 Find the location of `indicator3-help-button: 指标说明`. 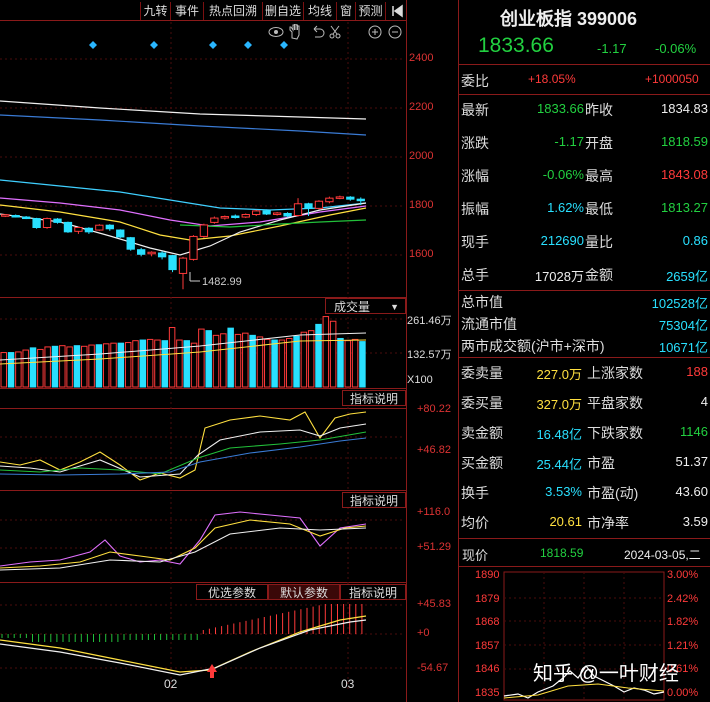

indicator3-help-button: 指标说明 is located at coordinates (373, 592).